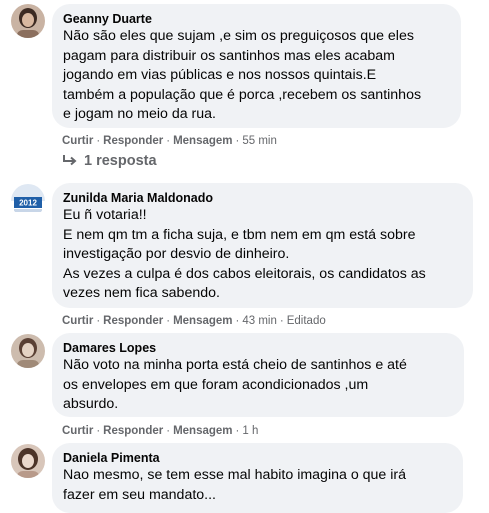 This screenshot has width=489, height=513. I want to click on comment-author: Zunilda Maria Maldonado, so click(262, 198).